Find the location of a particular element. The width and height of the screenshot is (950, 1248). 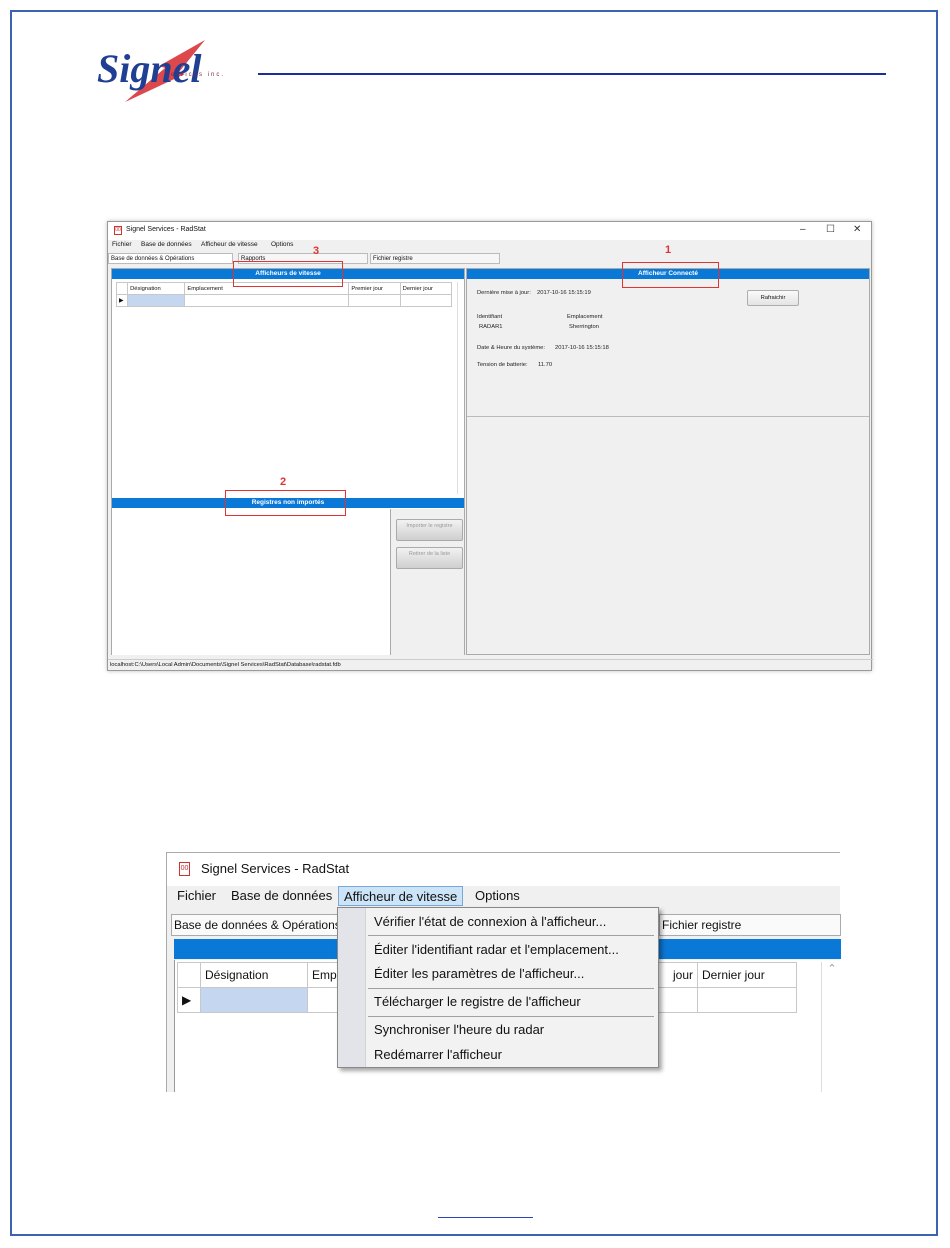

battery-label: Tension de batterie: is located at coordinates (502, 365).